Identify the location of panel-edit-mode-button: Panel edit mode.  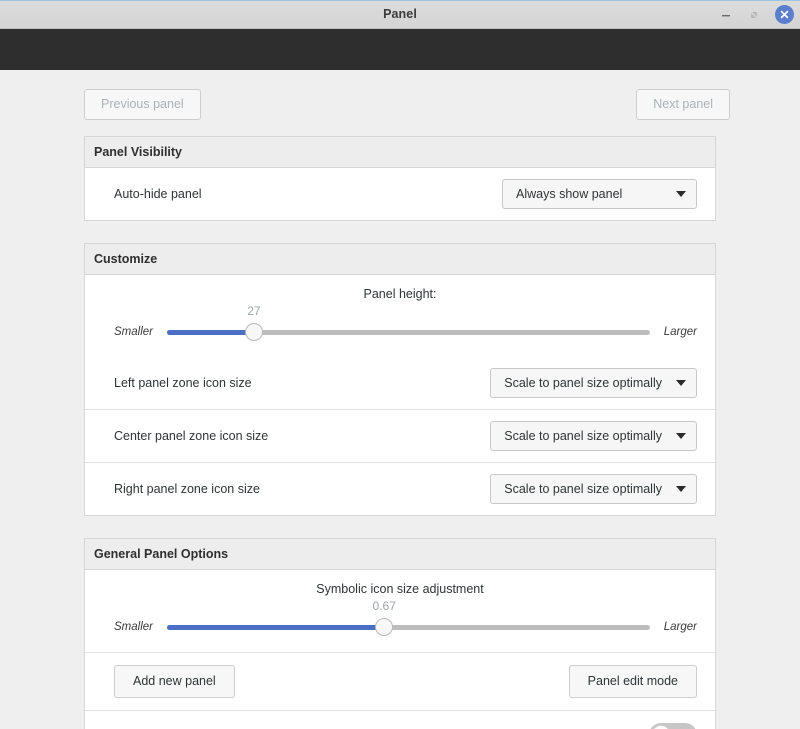
(632, 681).